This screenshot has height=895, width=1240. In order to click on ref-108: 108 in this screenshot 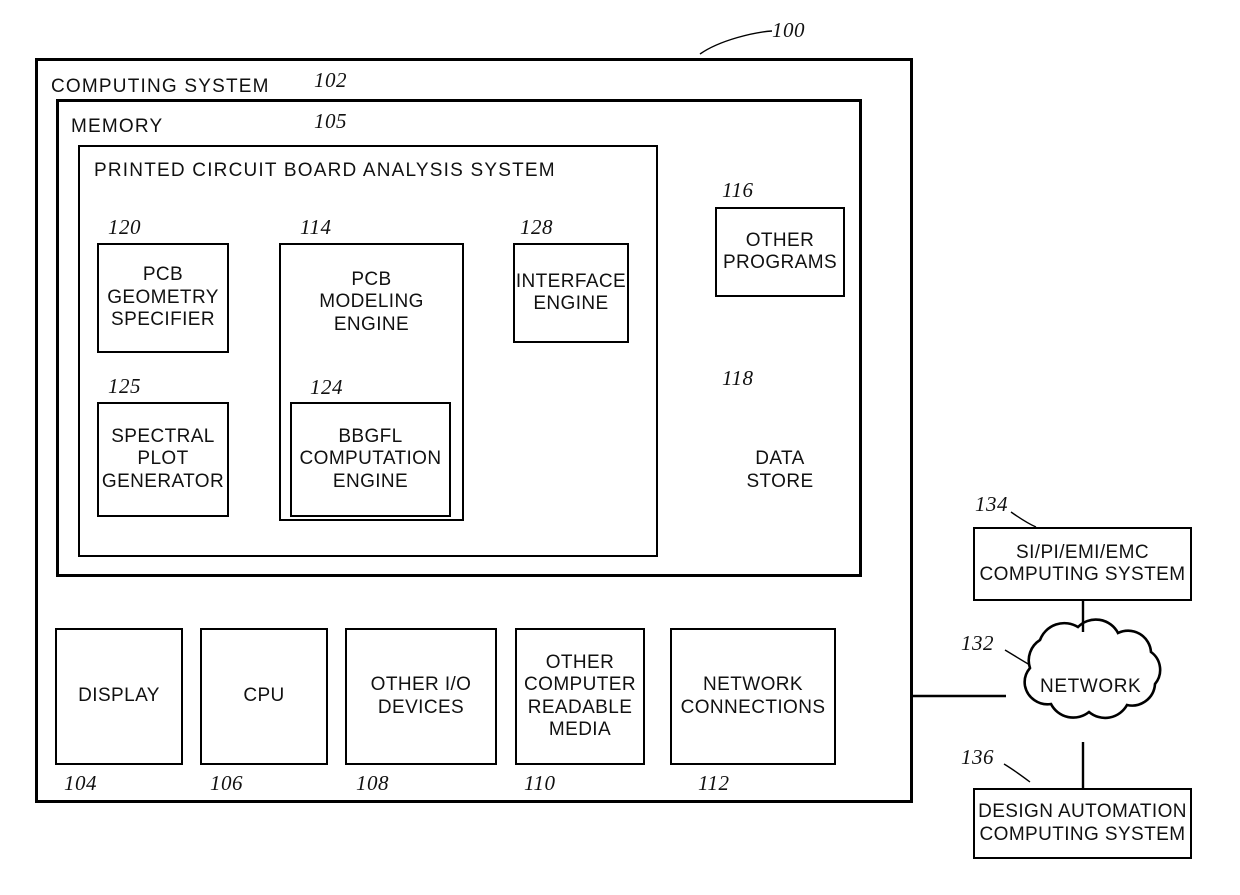, I will do `click(372, 783)`.